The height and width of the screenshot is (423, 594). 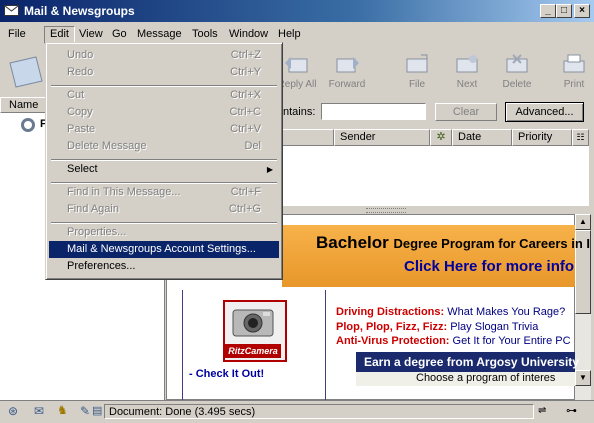 I want to click on menu-item-delete-message: Delete Message Del, so click(x=164, y=146).